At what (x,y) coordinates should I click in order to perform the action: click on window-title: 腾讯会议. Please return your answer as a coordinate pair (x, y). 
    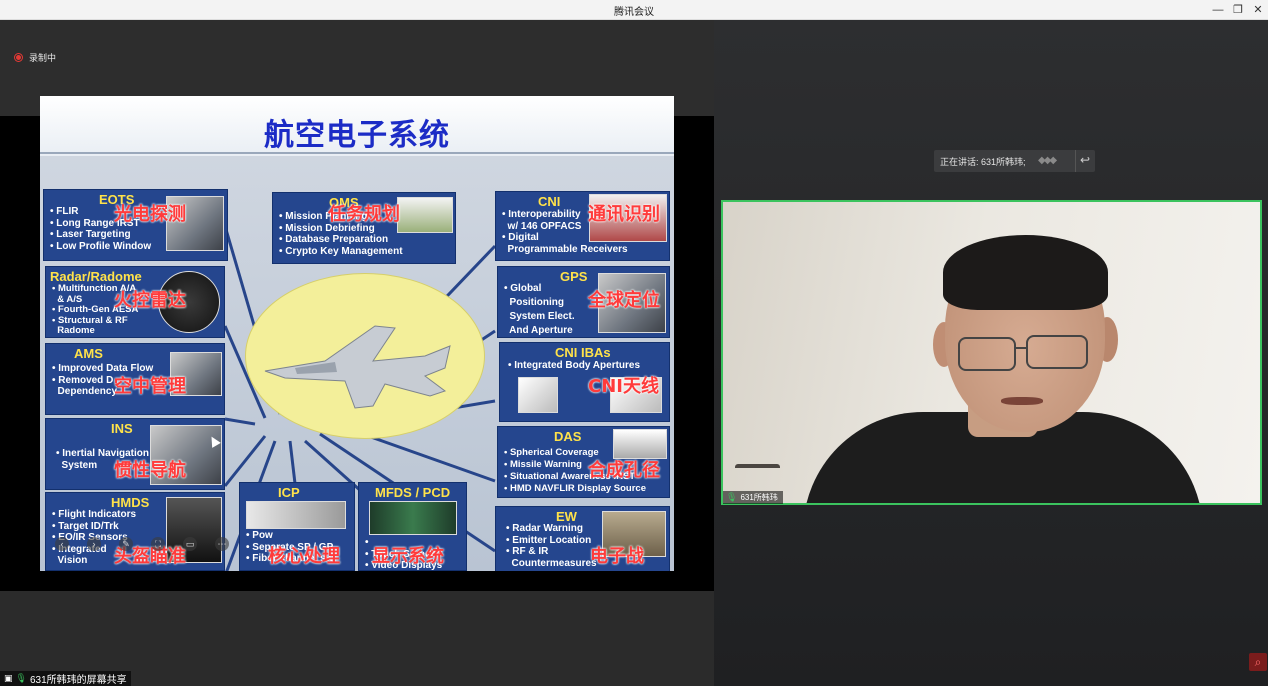
    Looking at the image, I should click on (634, 12).